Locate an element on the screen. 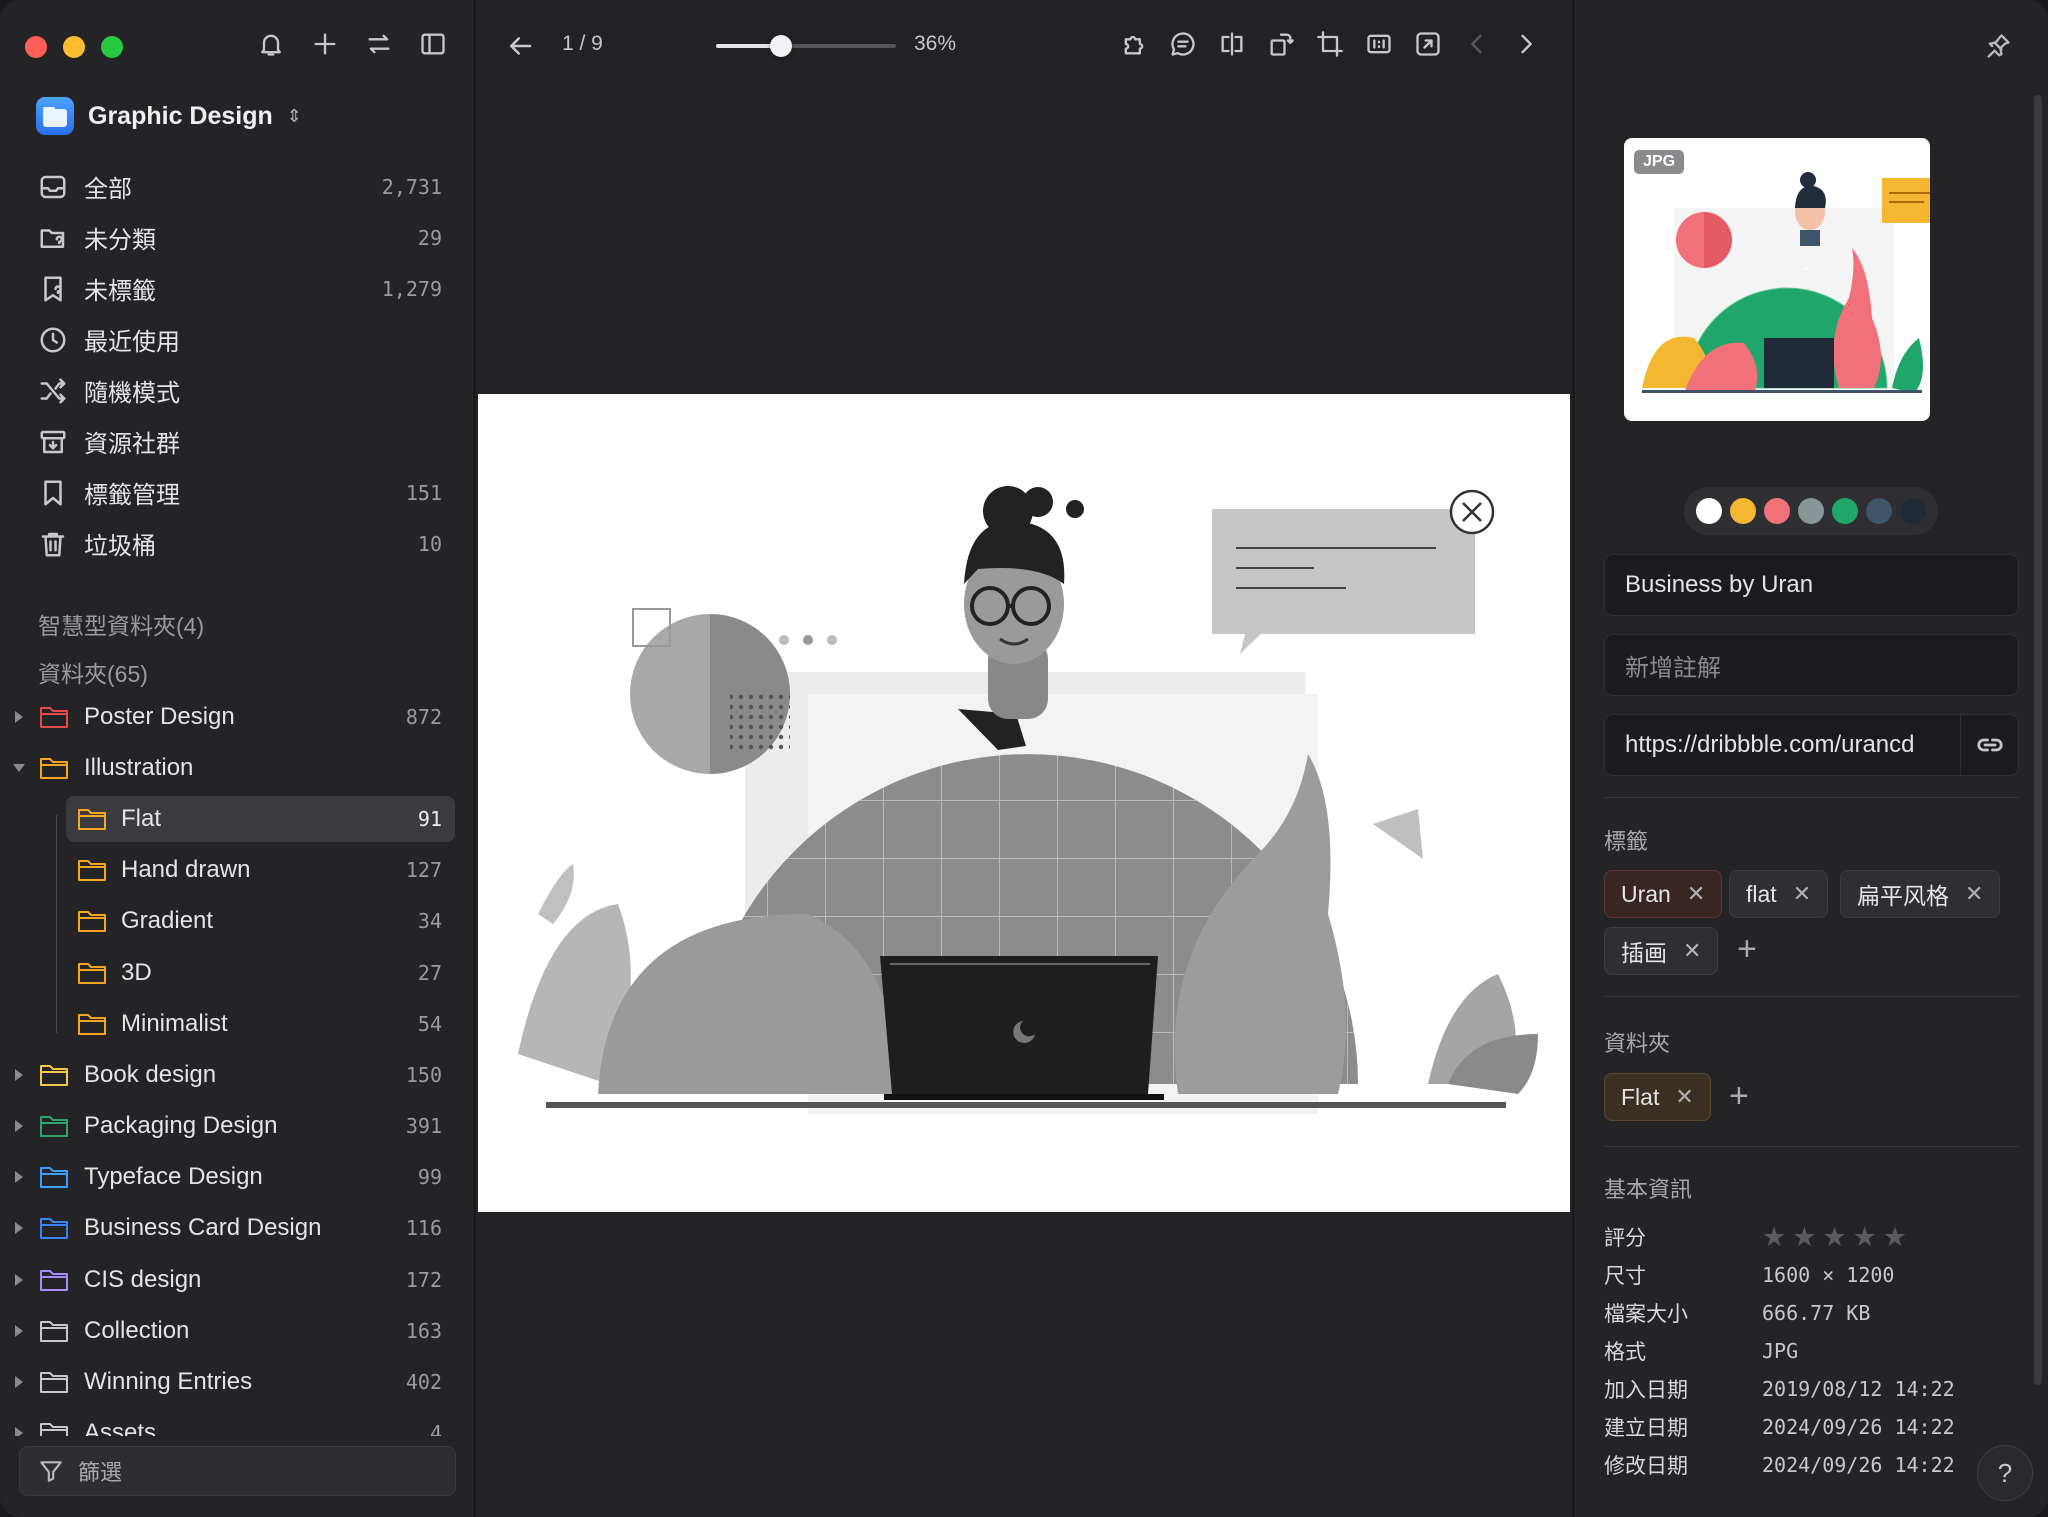 The width and height of the screenshot is (2048, 1517). folder-gradient: Gradient 34 is located at coordinates (237, 921).